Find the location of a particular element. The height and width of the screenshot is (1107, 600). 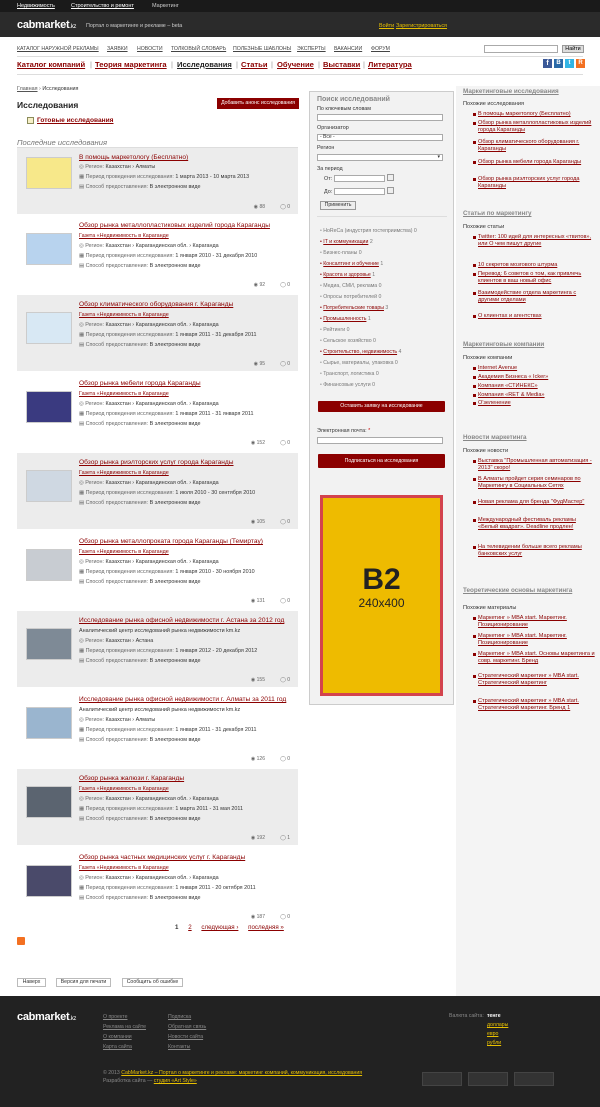

nav-experts: ЭКСПЕРТЫ is located at coordinates (311, 49).